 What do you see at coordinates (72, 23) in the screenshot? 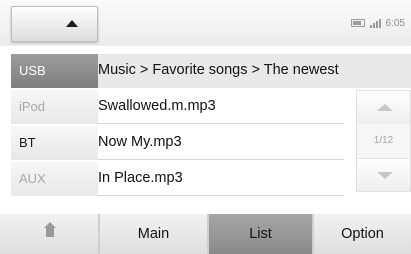
I see `up-arrow-icon` at bounding box center [72, 23].